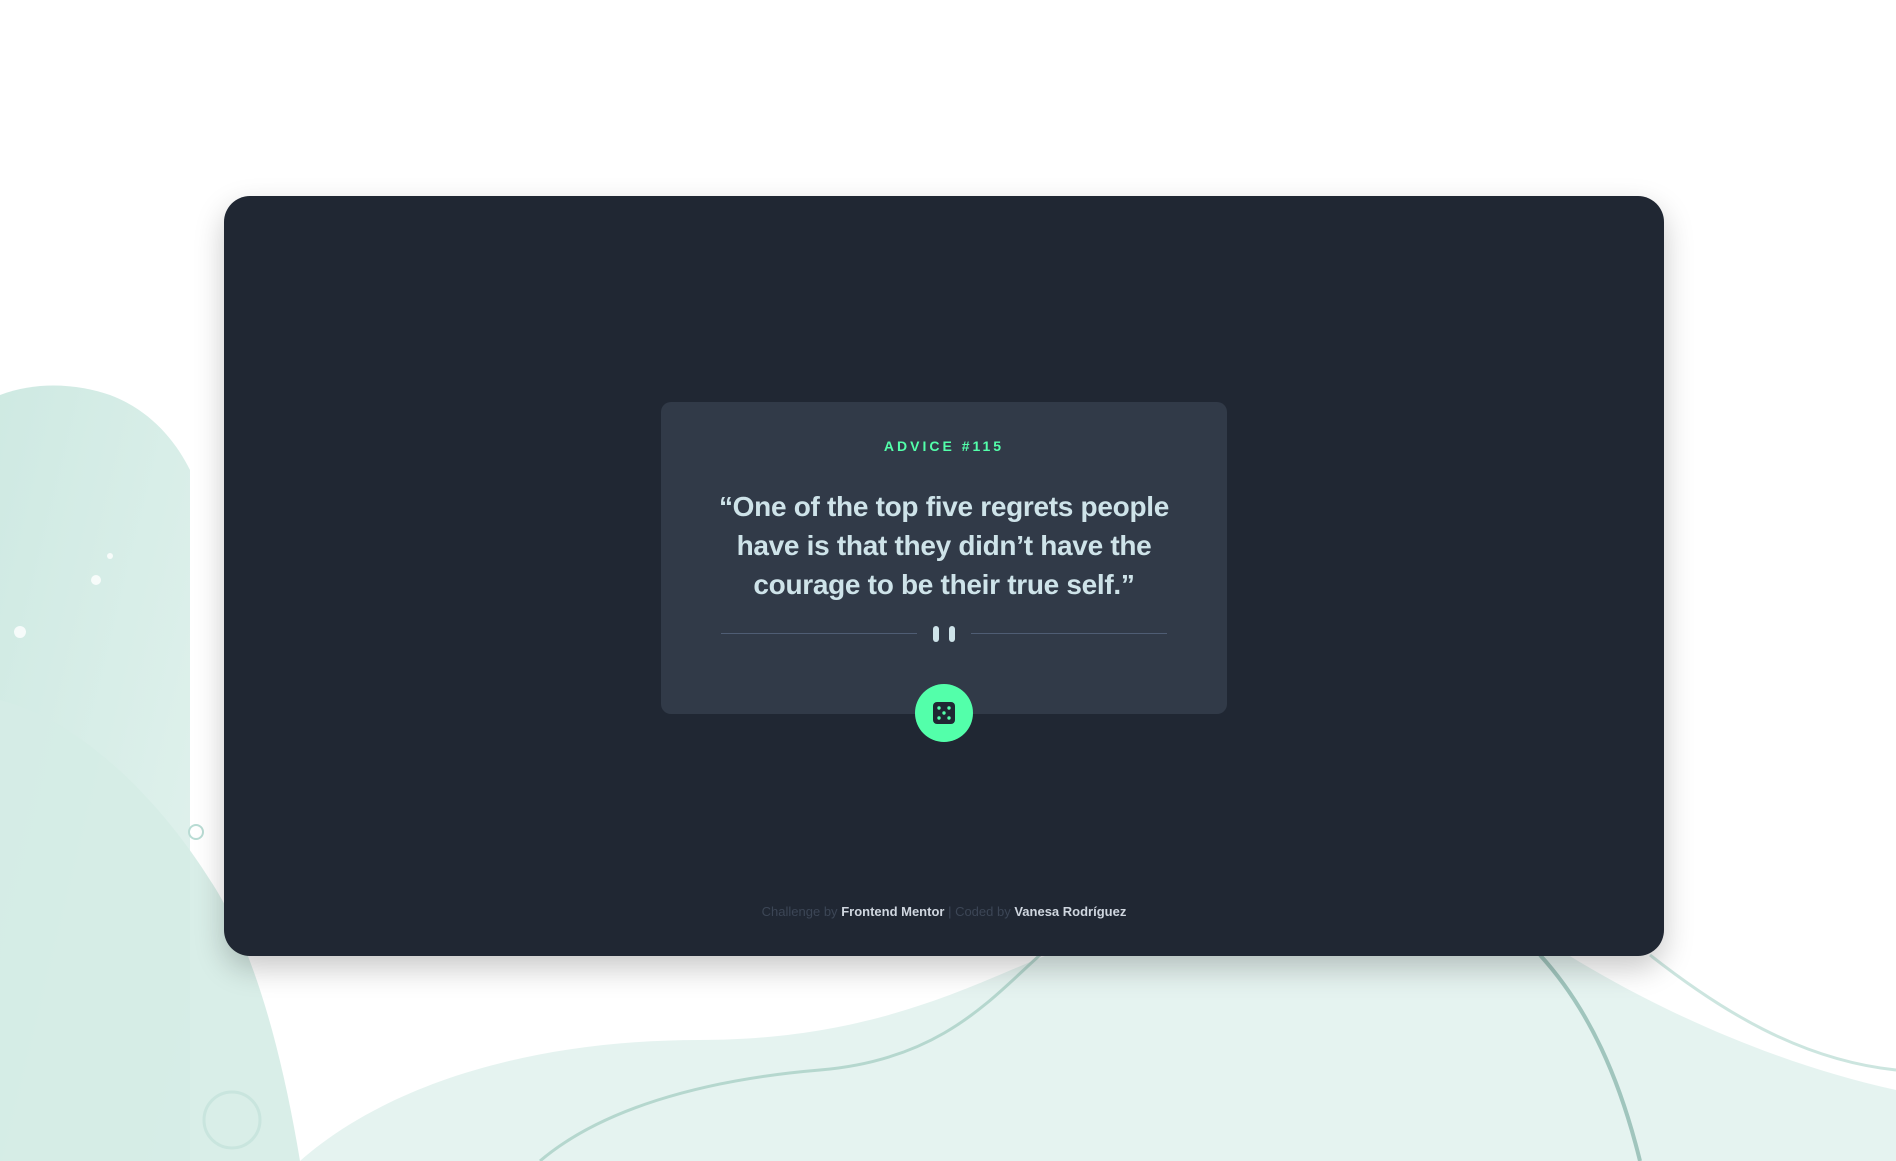 Image resolution: width=1896 pixels, height=1161 pixels. Describe the element at coordinates (979, 911) in the screenshot. I see `coded-prefix: | Coded by` at that location.